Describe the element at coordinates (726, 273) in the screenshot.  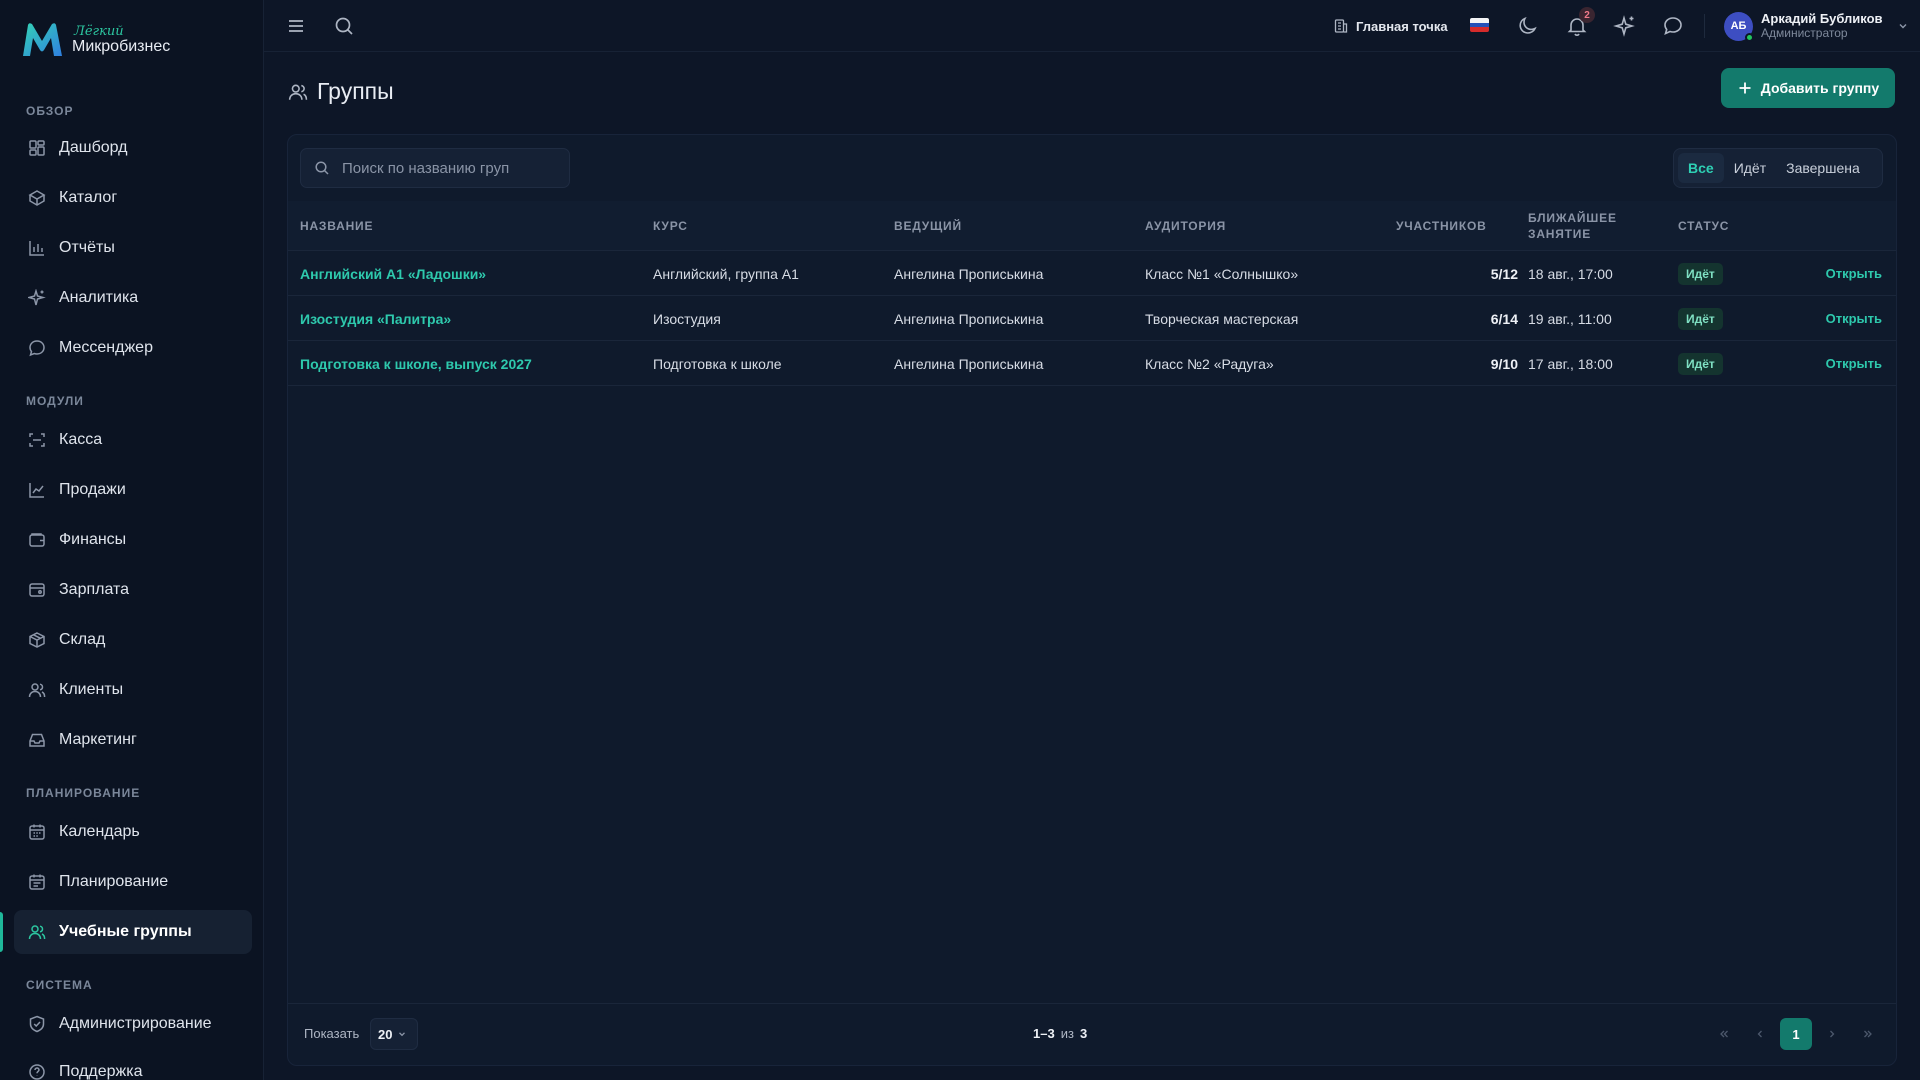
I see `group-course: Английский, группа А1` at that location.